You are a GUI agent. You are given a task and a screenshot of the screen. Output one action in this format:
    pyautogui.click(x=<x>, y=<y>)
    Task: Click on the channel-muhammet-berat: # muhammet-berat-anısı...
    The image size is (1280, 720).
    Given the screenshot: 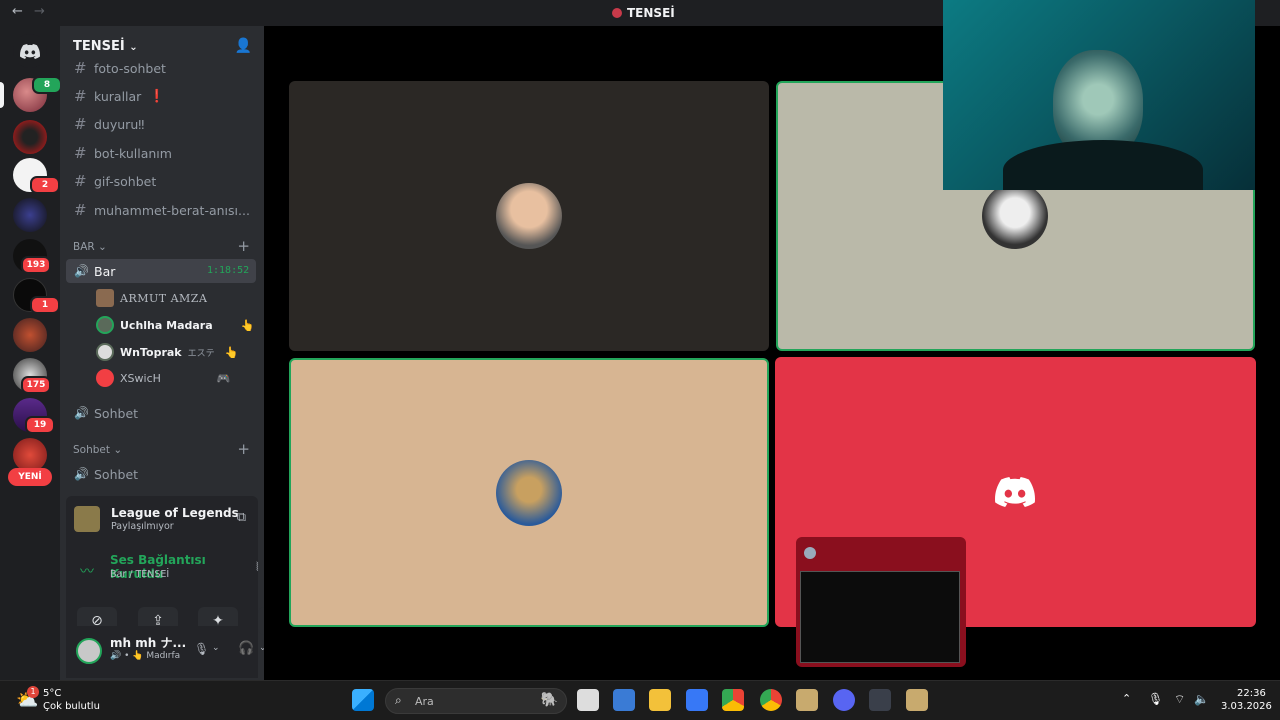 What is the action you would take?
    pyautogui.click(x=162, y=210)
    